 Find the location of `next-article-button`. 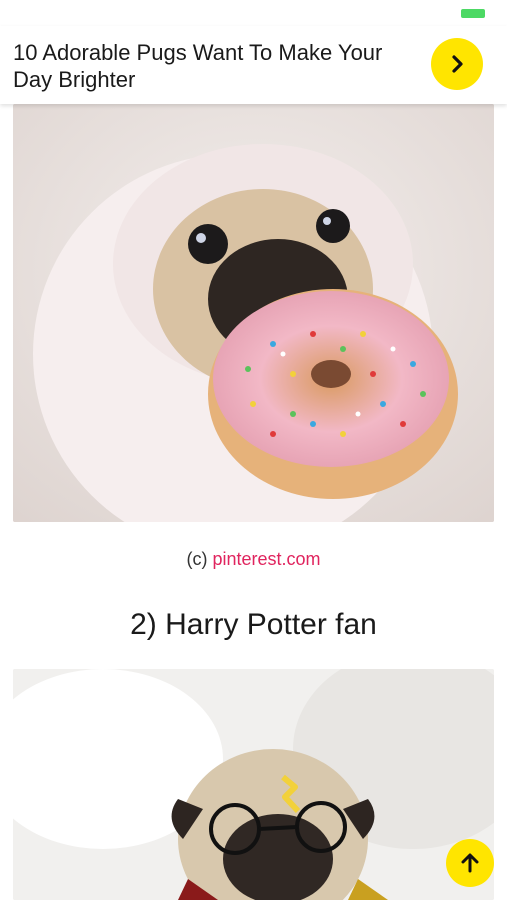

next-article-button is located at coordinates (457, 64).